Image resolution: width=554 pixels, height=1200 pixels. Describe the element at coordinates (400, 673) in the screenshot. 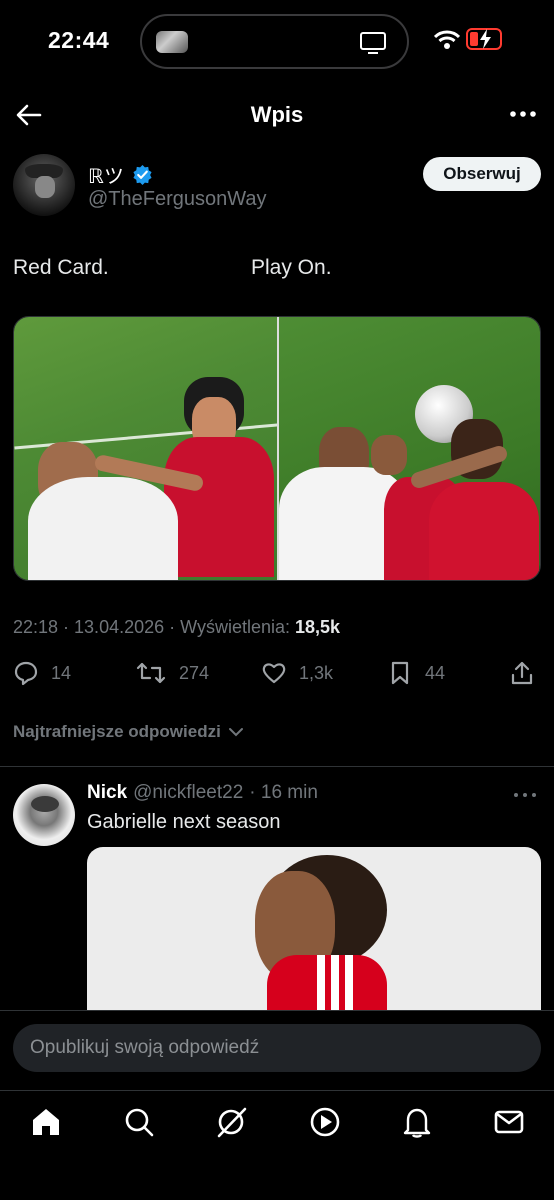

I see `bookmark-icon` at that location.